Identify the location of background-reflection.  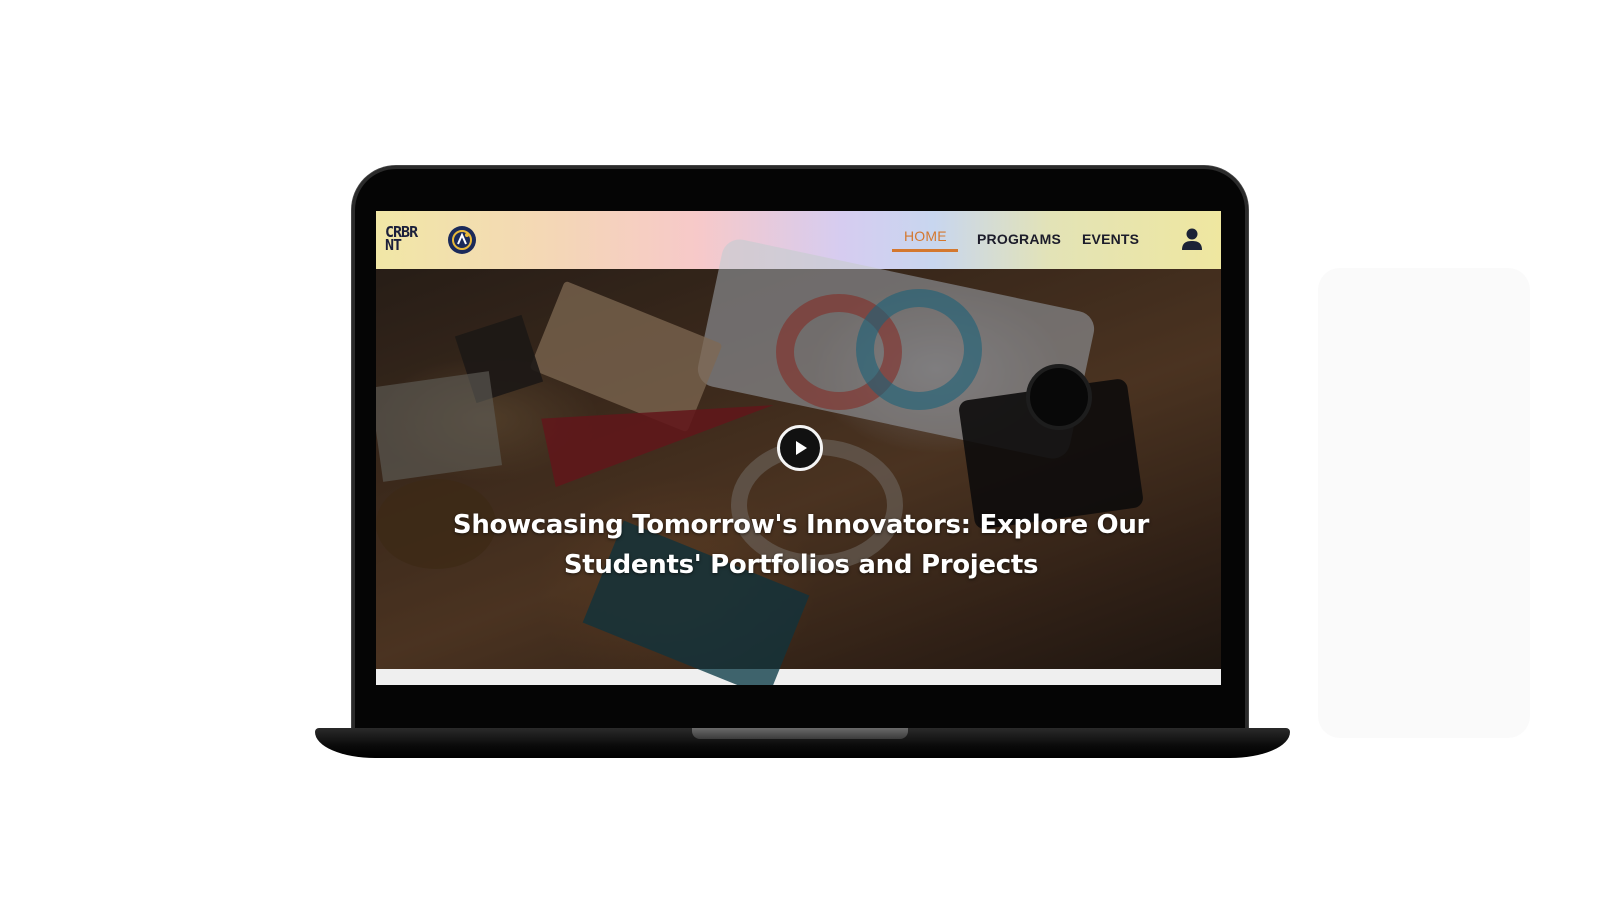
(1424, 503).